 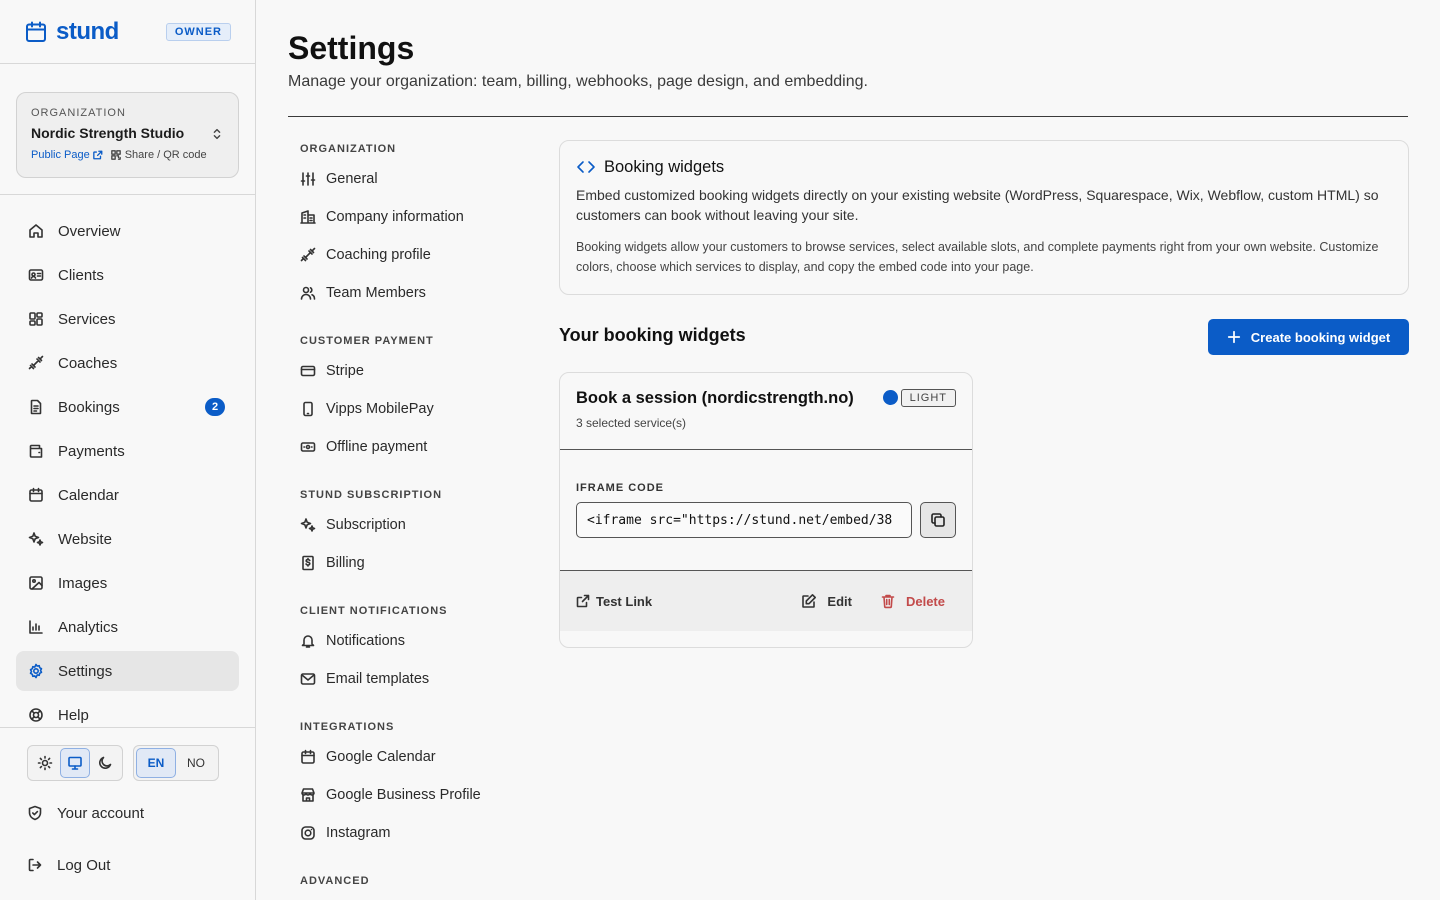 I want to click on nav-item-label: Settings, so click(x=85, y=671).